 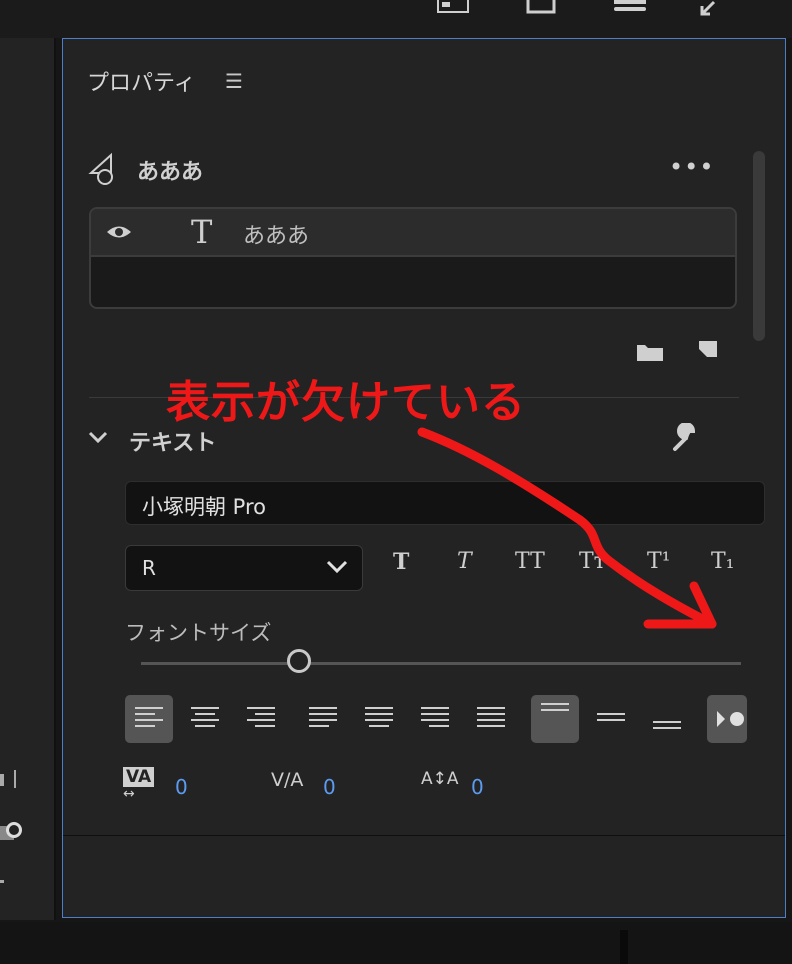 I want to click on leading-value: 0, so click(x=477, y=787).